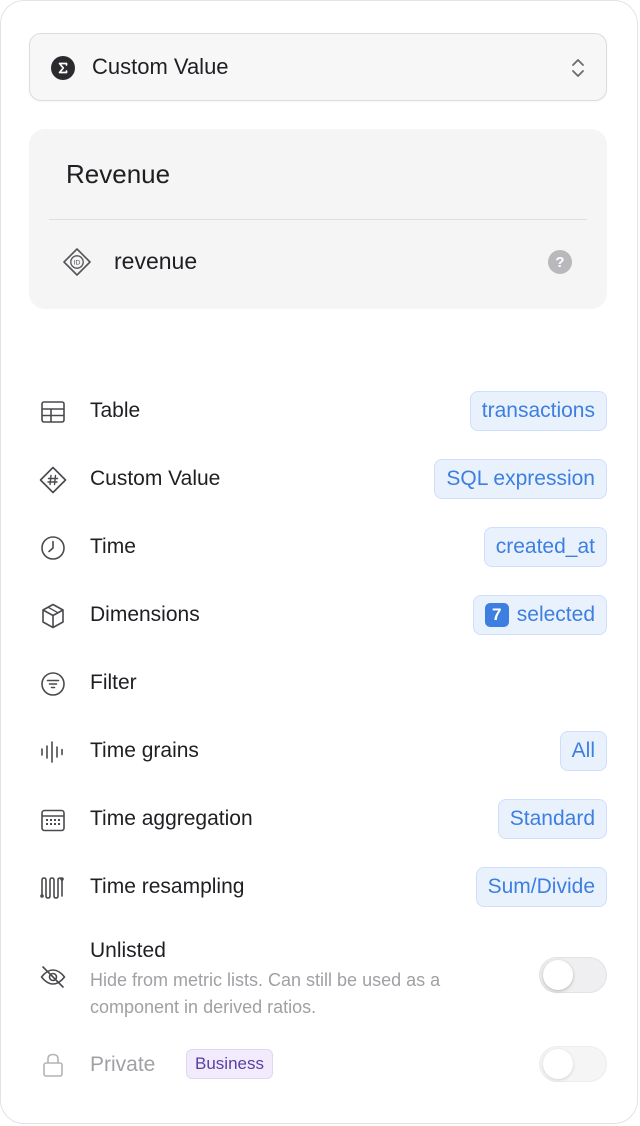 This screenshot has width=640, height=1126. What do you see at coordinates (545, 547) in the screenshot?
I see `time-column-pill: created_at` at bounding box center [545, 547].